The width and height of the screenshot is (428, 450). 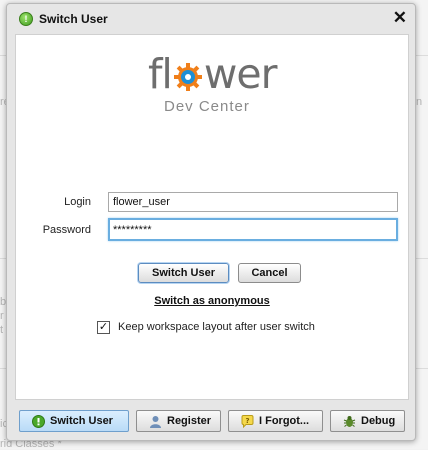 I want to click on tab-label: Switch User, so click(x=81, y=421).